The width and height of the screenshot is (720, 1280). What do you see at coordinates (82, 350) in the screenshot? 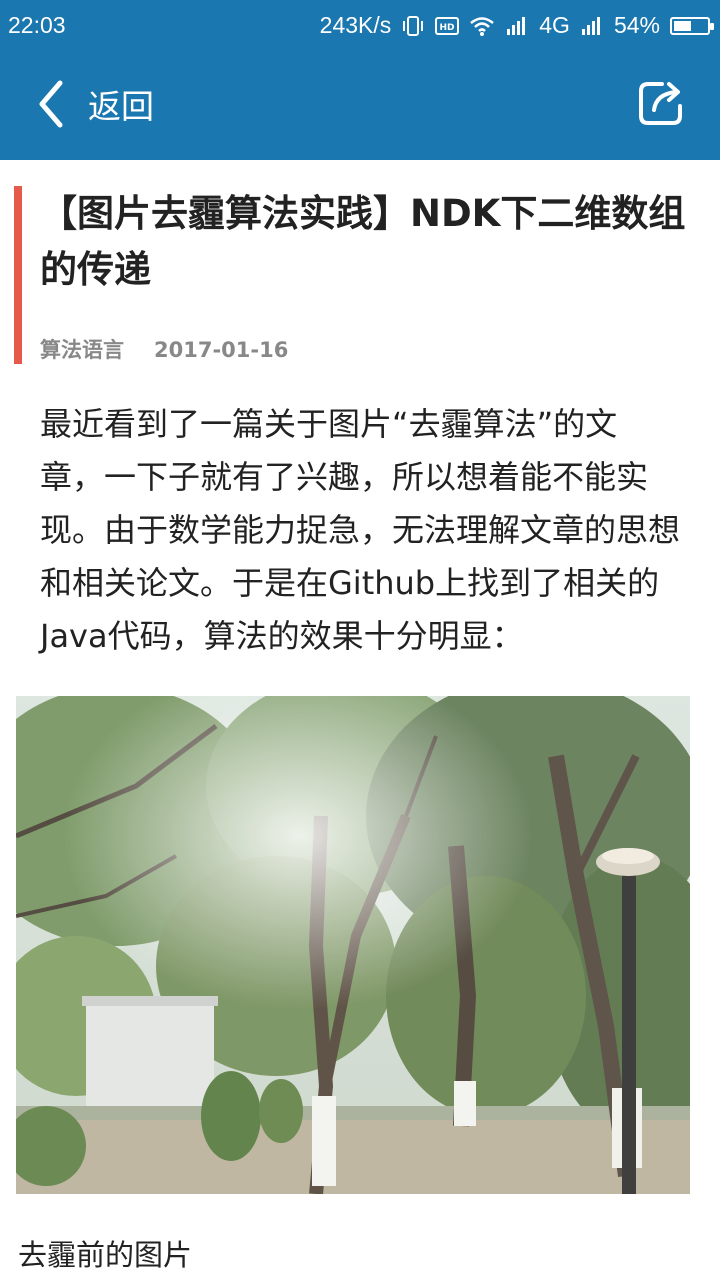
I see `article-category: 算法语言` at bounding box center [82, 350].